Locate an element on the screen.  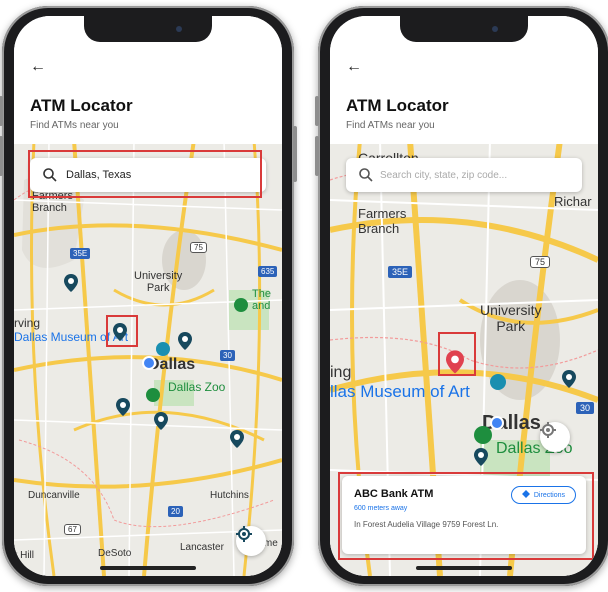
map-label-hill: r Hill is located at coordinates (24, 555).